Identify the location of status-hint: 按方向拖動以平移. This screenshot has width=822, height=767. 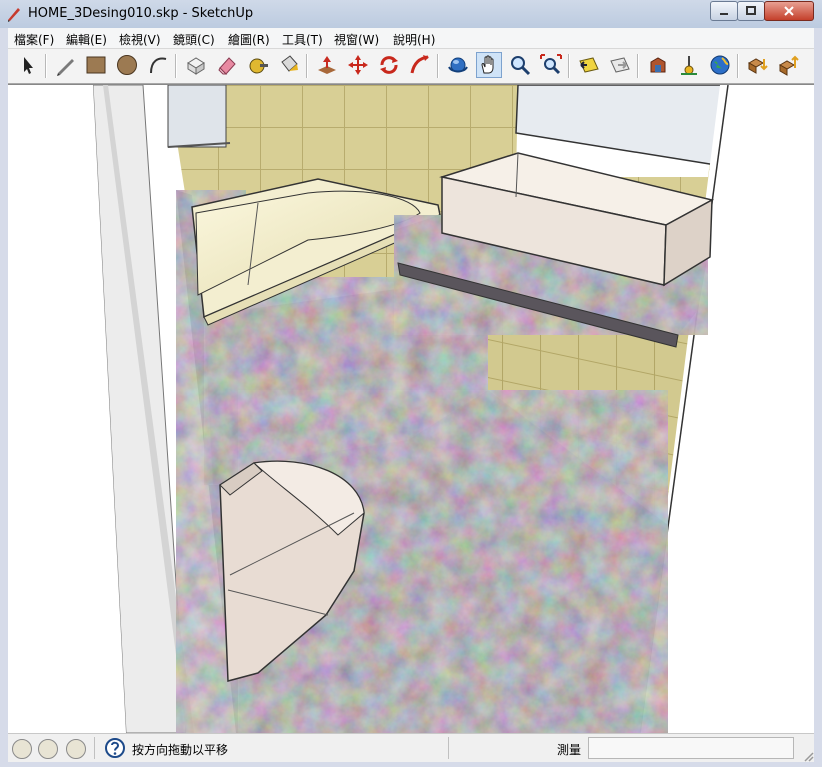
(180, 750).